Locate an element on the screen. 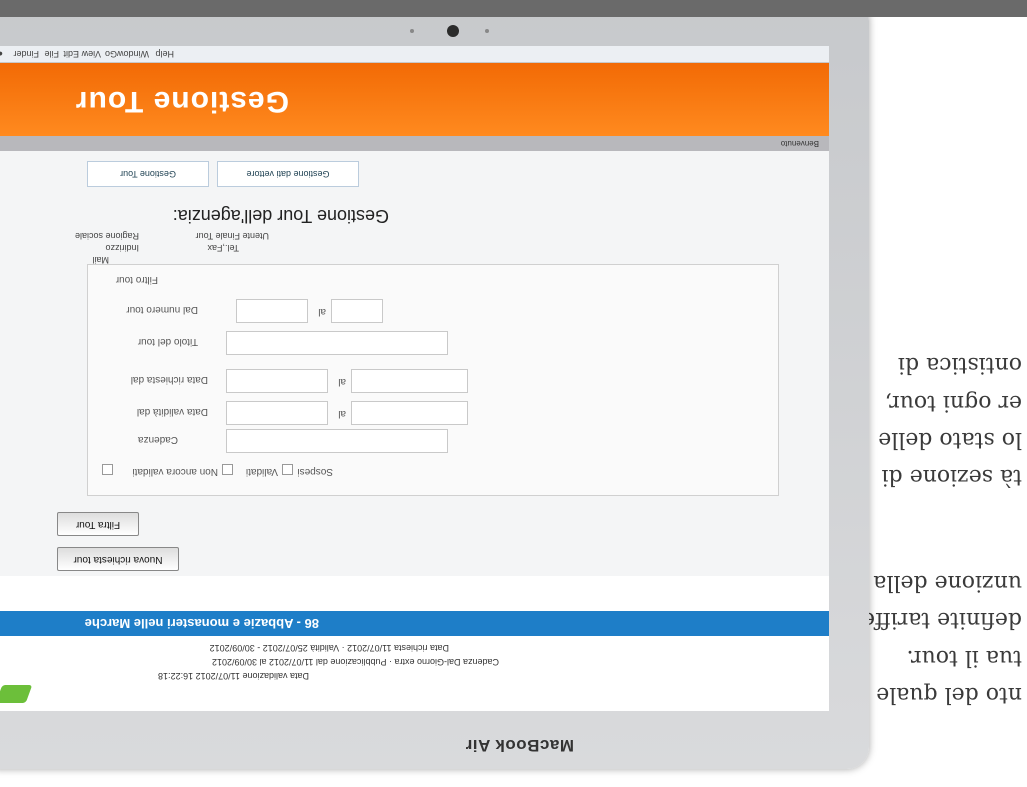 The height and width of the screenshot is (787, 1027). page-line: tà sezione di is located at coordinates (951, 476).